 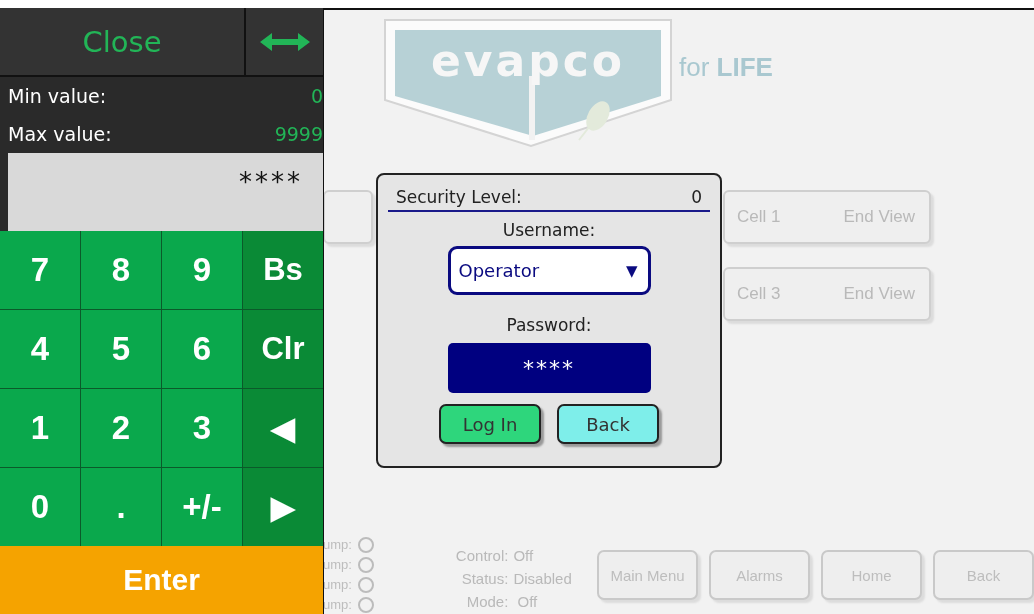 What do you see at coordinates (202, 507) in the screenshot?
I see `keypad-key: +/-` at bounding box center [202, 507].